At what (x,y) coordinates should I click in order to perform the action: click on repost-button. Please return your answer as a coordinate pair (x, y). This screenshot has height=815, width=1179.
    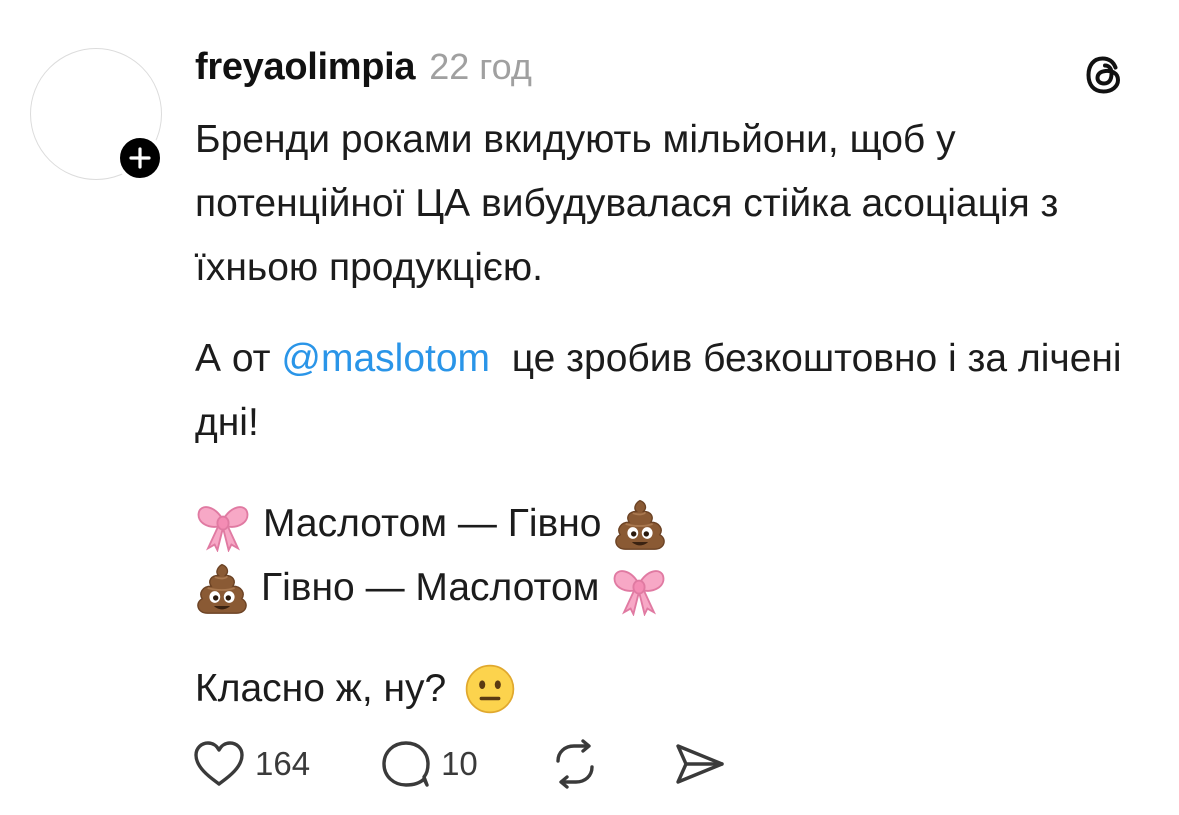
    Looking at the image, I should click on (575, 764).